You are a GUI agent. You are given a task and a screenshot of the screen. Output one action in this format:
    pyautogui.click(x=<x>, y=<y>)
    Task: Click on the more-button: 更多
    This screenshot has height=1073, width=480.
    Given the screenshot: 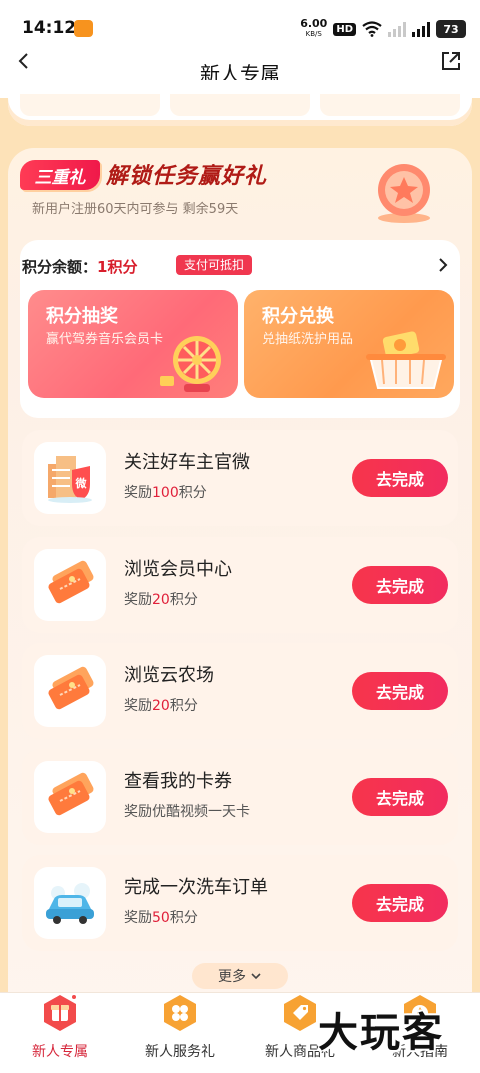 What is the action you would take?
    pyautogui.click(x=240, y=976)
    